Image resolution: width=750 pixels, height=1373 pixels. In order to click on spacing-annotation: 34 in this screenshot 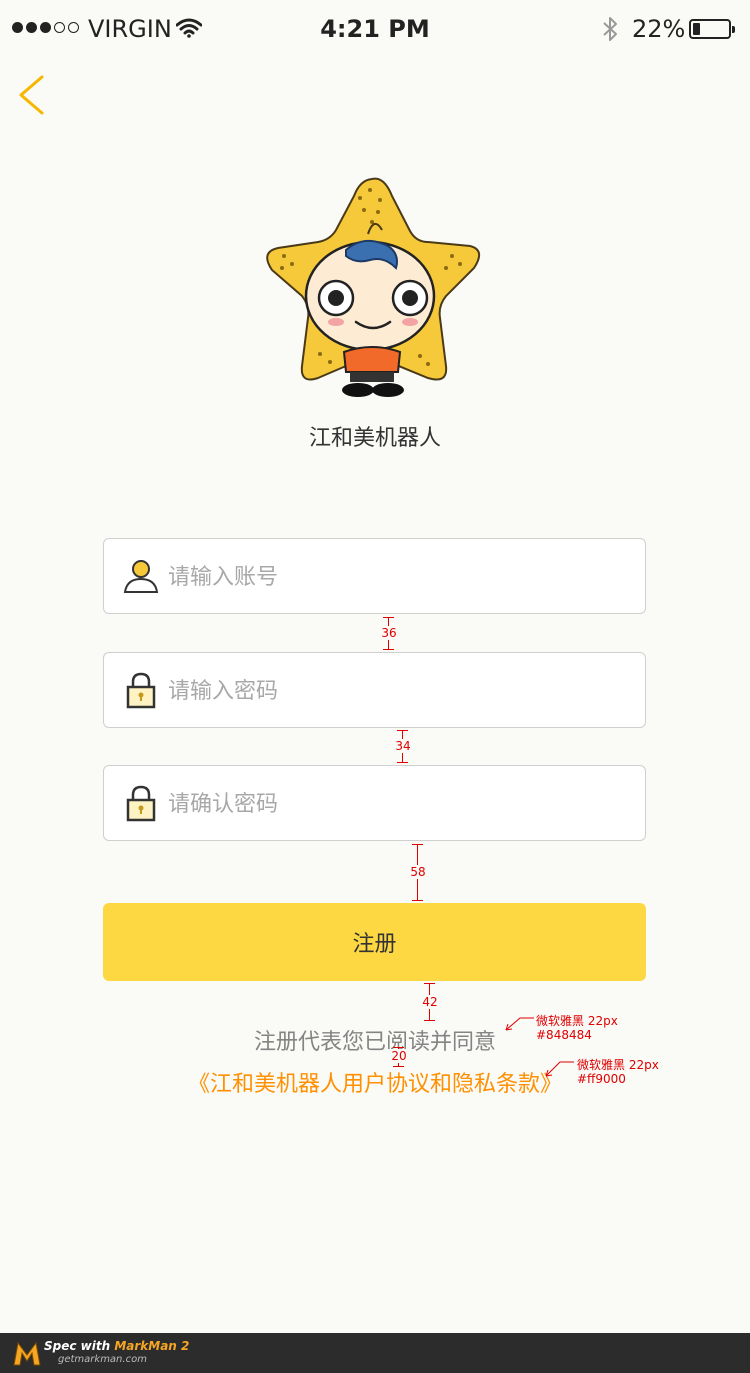, I will do `click(403, 746)`.